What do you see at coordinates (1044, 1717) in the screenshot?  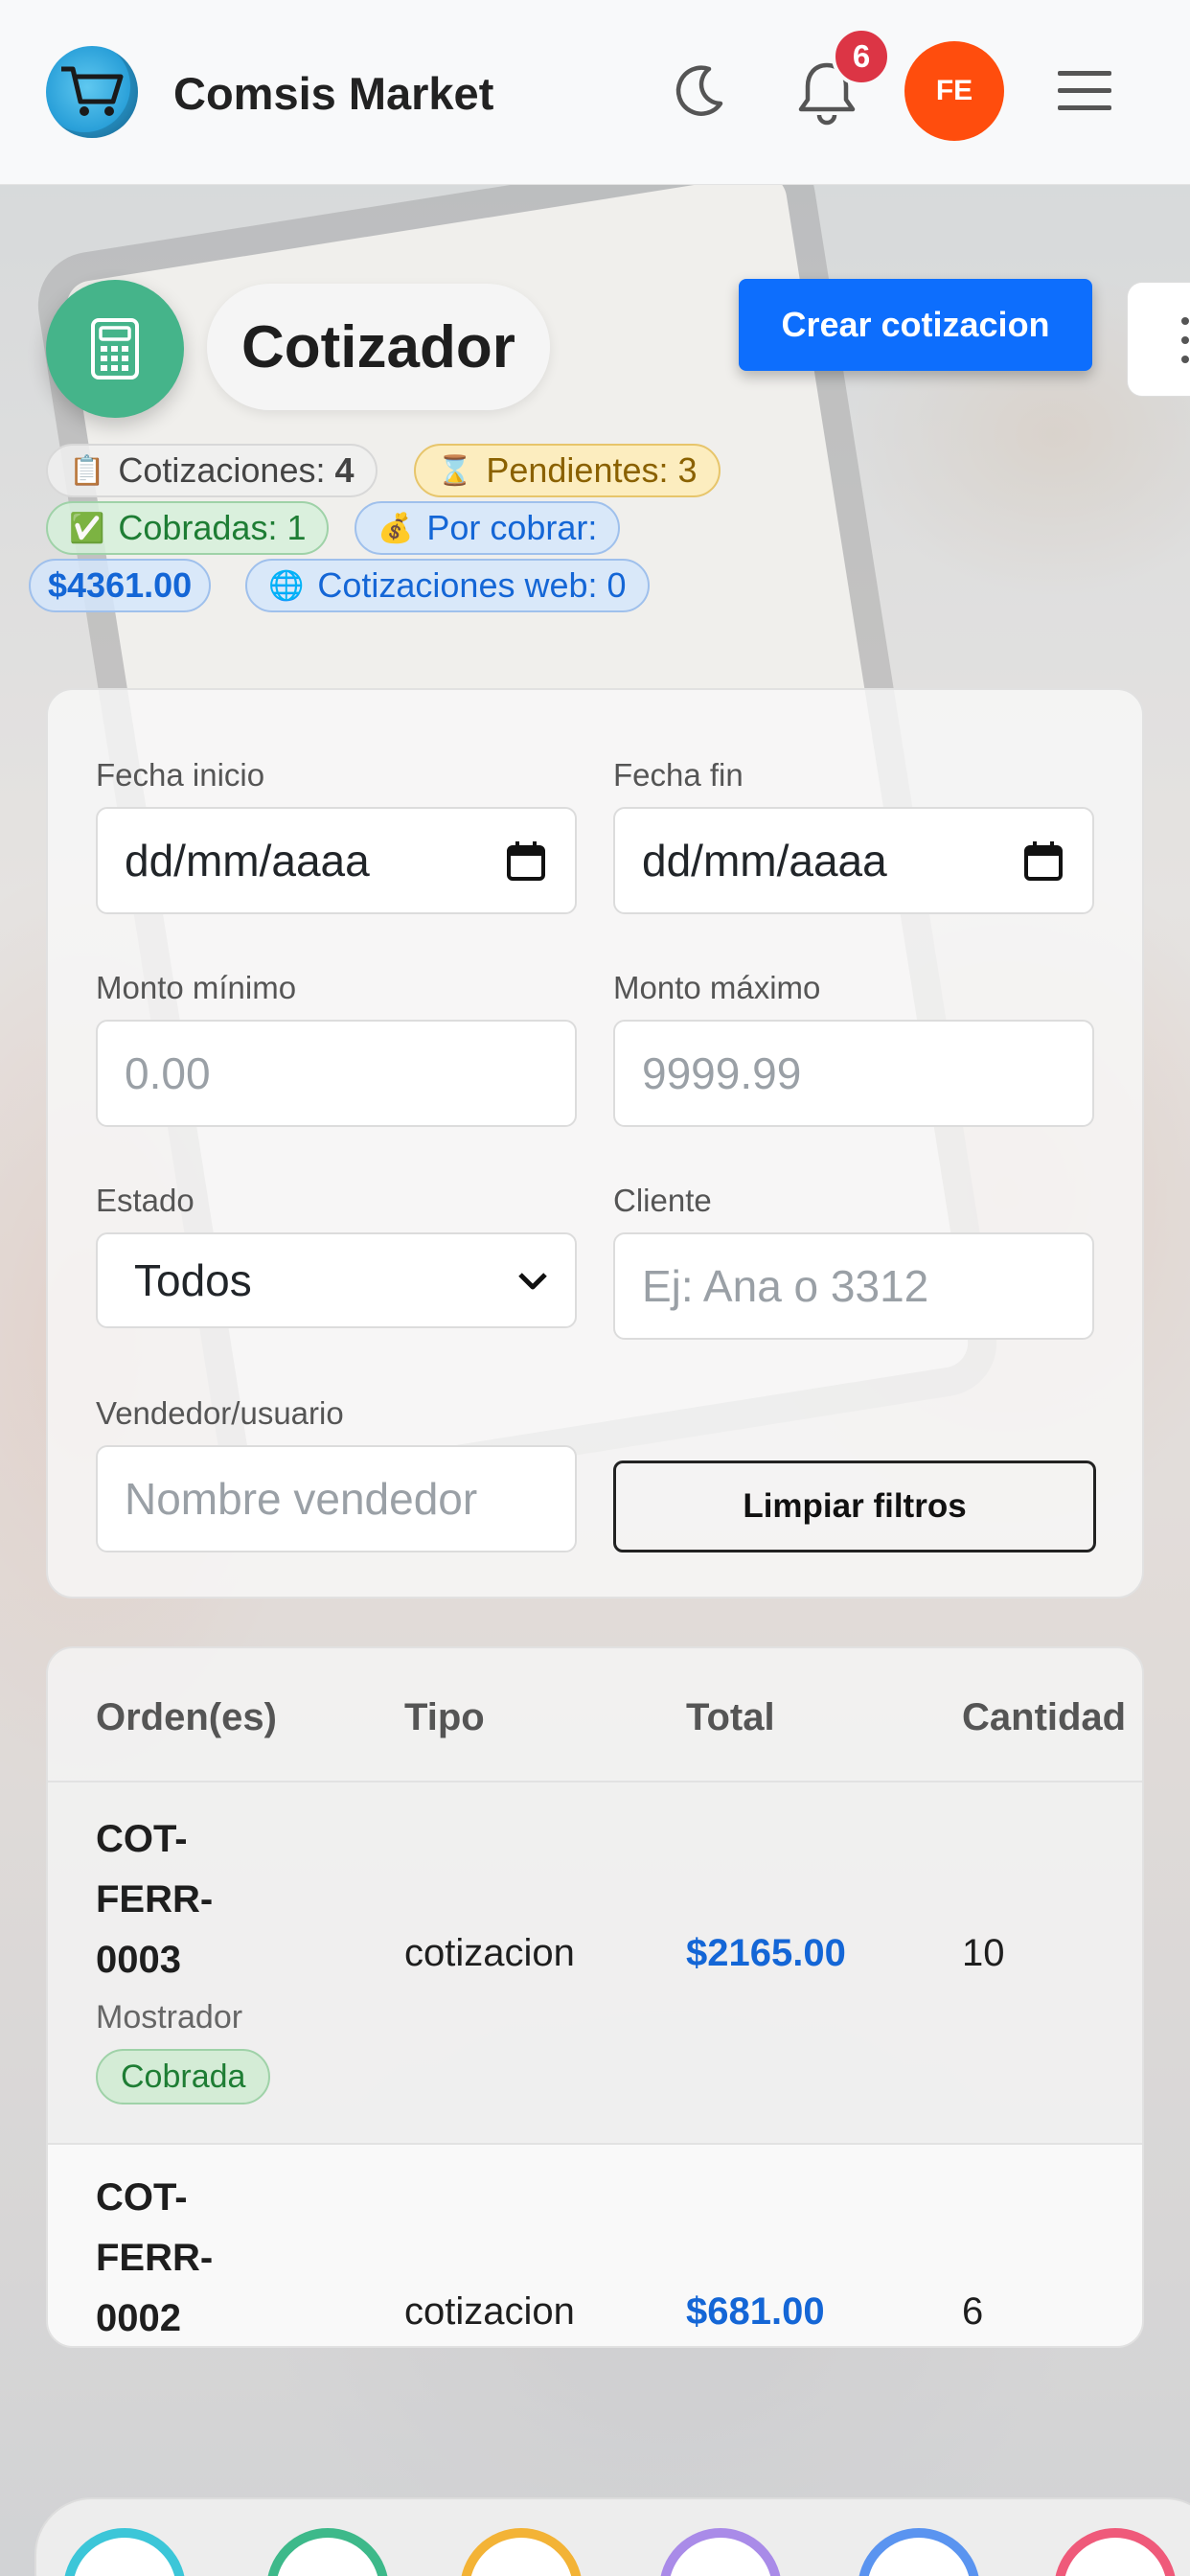 I see `column-header-cantidad: Cantidad` at bounding box center [1044, 1717].